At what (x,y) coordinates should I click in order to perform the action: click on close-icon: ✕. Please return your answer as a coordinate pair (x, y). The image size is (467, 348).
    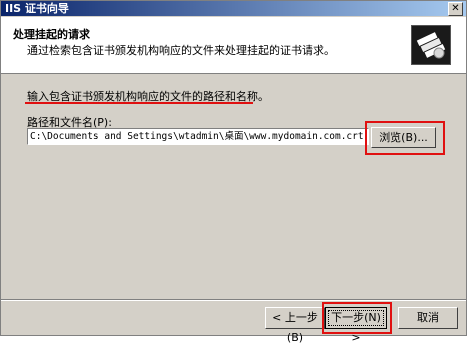
    Looking at the image, I should click on (455, 8).